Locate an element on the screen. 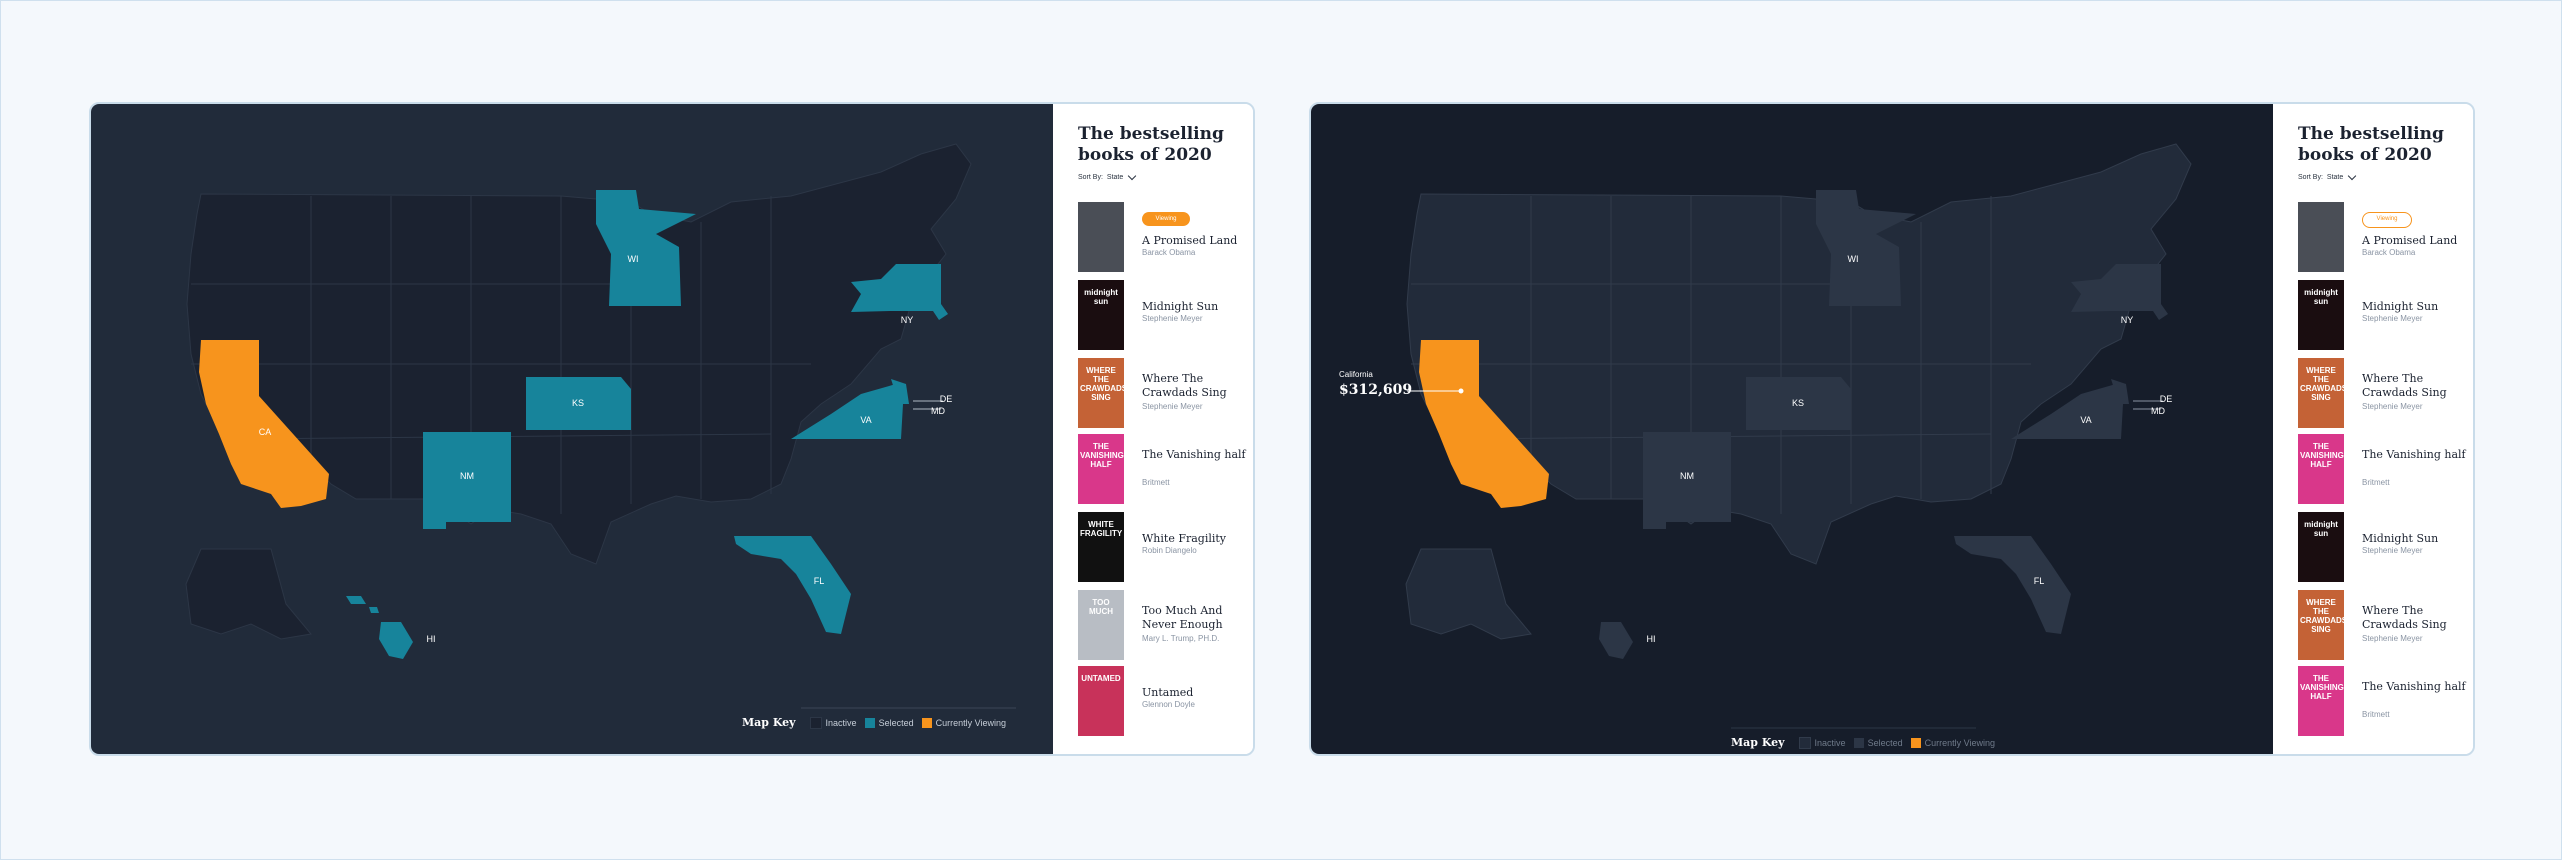 Image resolution: width=2562 pixels, height=860 pixels. label-ks: KS is located at coordinates (578, 403).